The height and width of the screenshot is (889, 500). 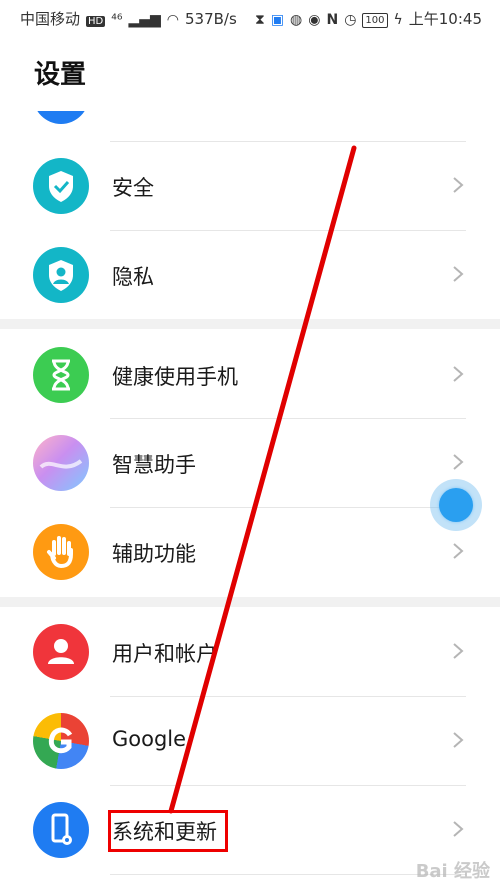 I want to click on annotation-highlight-box, so click(x=168, y=831).